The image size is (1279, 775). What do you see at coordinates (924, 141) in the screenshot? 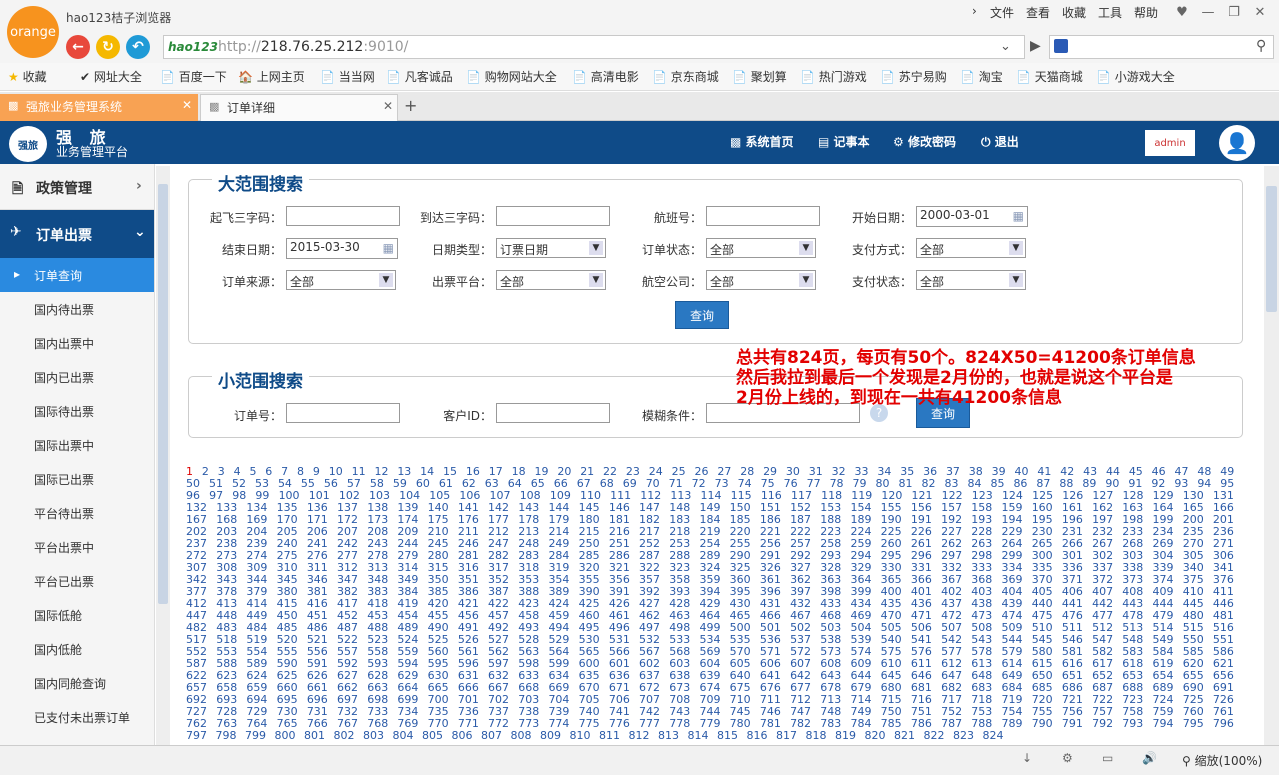
I see `nav-change-password: ⚙ 修改密码` at bounding box center [924, 141].